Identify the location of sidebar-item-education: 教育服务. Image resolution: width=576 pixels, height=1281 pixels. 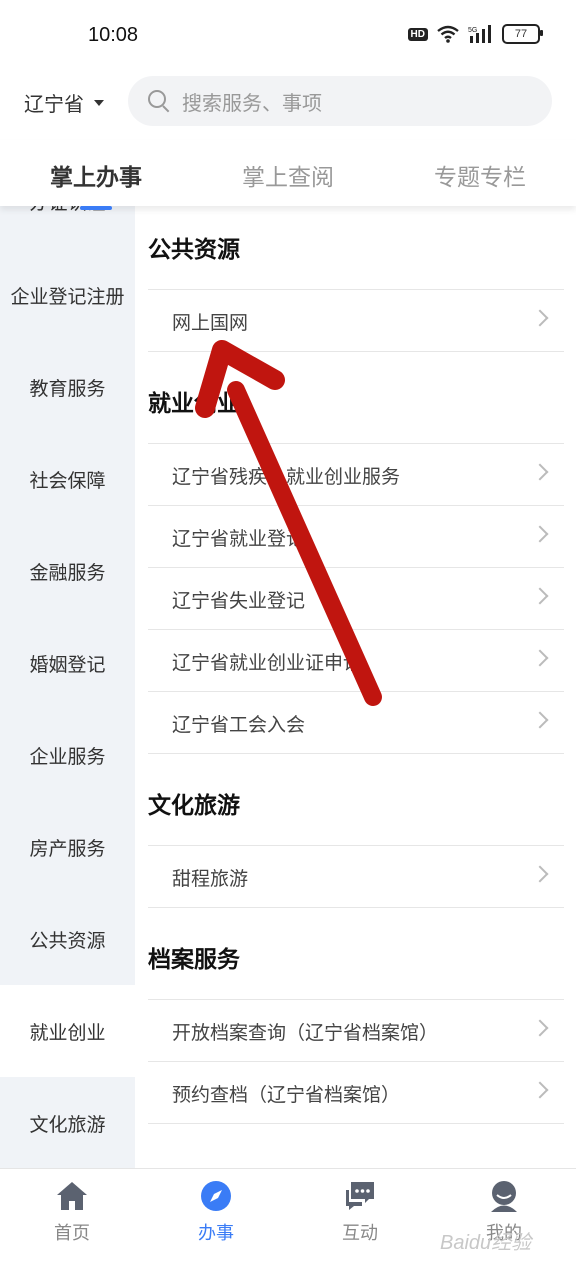
(67, 387).